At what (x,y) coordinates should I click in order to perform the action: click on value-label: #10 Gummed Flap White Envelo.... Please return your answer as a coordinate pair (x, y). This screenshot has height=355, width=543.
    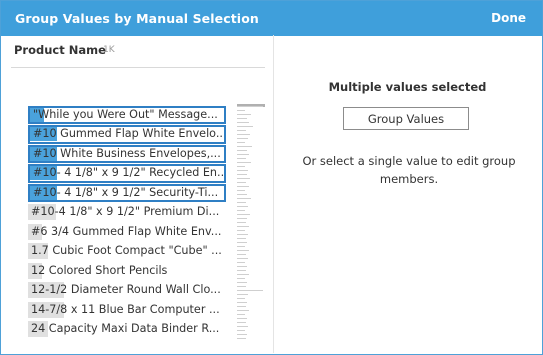
    Looking at the image, I should click on (129, 134).